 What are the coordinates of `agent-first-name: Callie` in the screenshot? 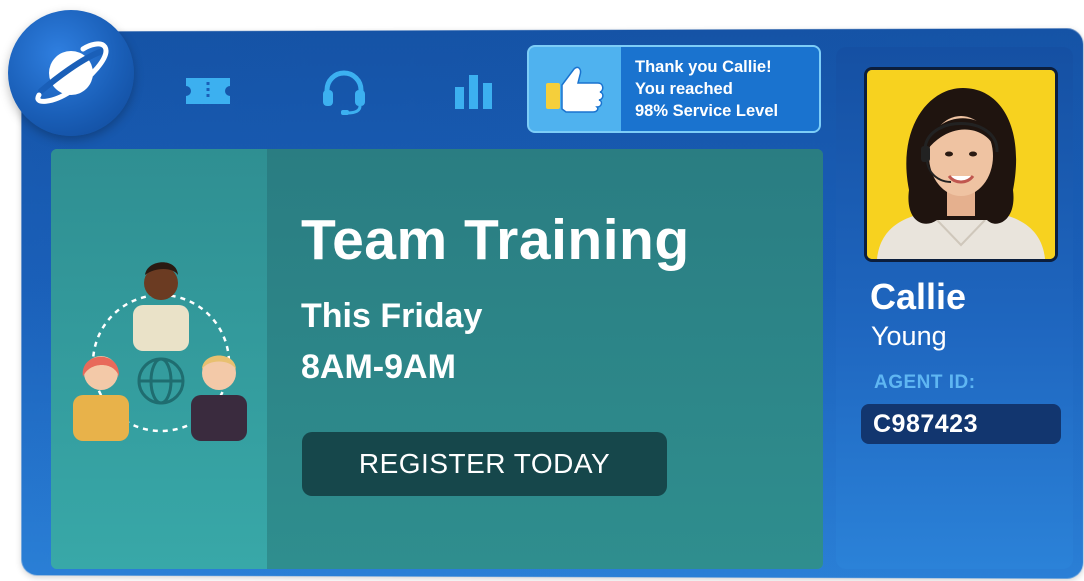 It's located at (918, 297).